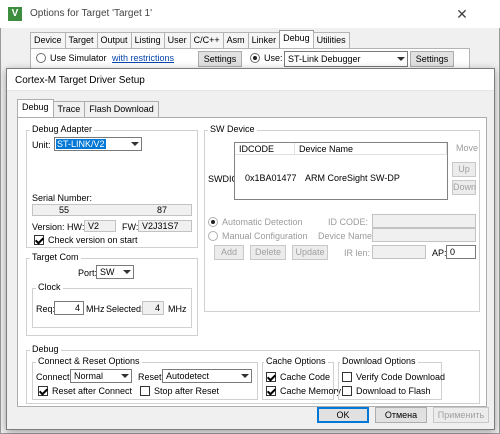 This screenshot has height=434, width=500. What do you see at coordinates (268, 252) in the screenshot?
I see `delete-button: Delete` at bounding box center [268, 252].